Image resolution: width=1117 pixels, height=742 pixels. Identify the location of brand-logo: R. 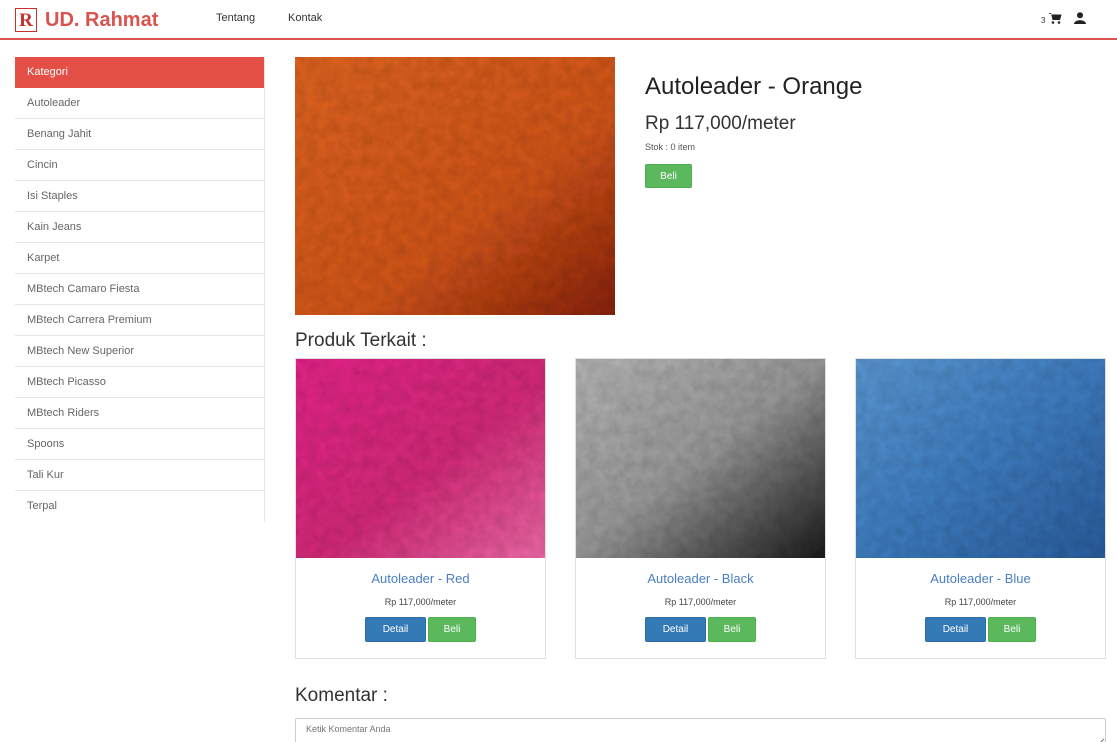
(26, 20).